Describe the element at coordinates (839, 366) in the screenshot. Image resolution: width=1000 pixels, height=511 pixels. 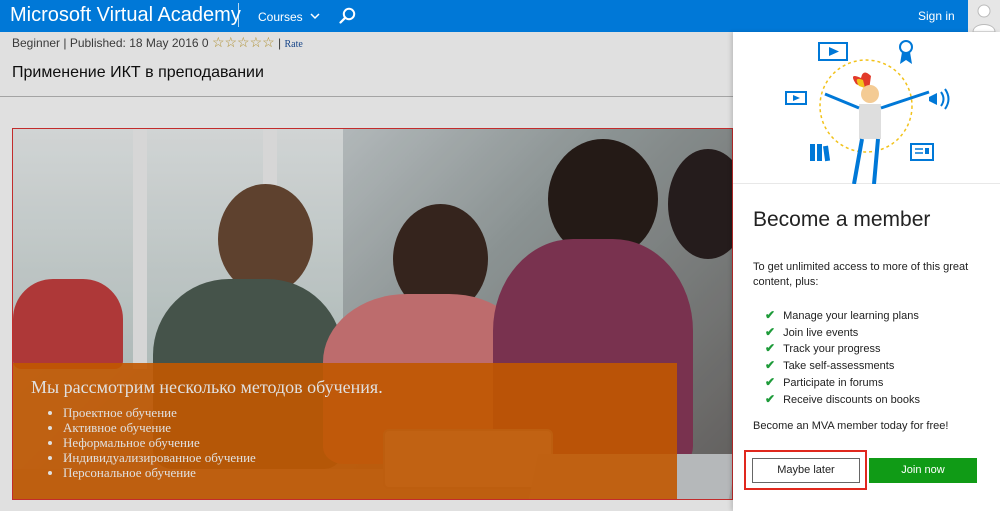
I see `benefit-label: Take self-assessments` at that location.